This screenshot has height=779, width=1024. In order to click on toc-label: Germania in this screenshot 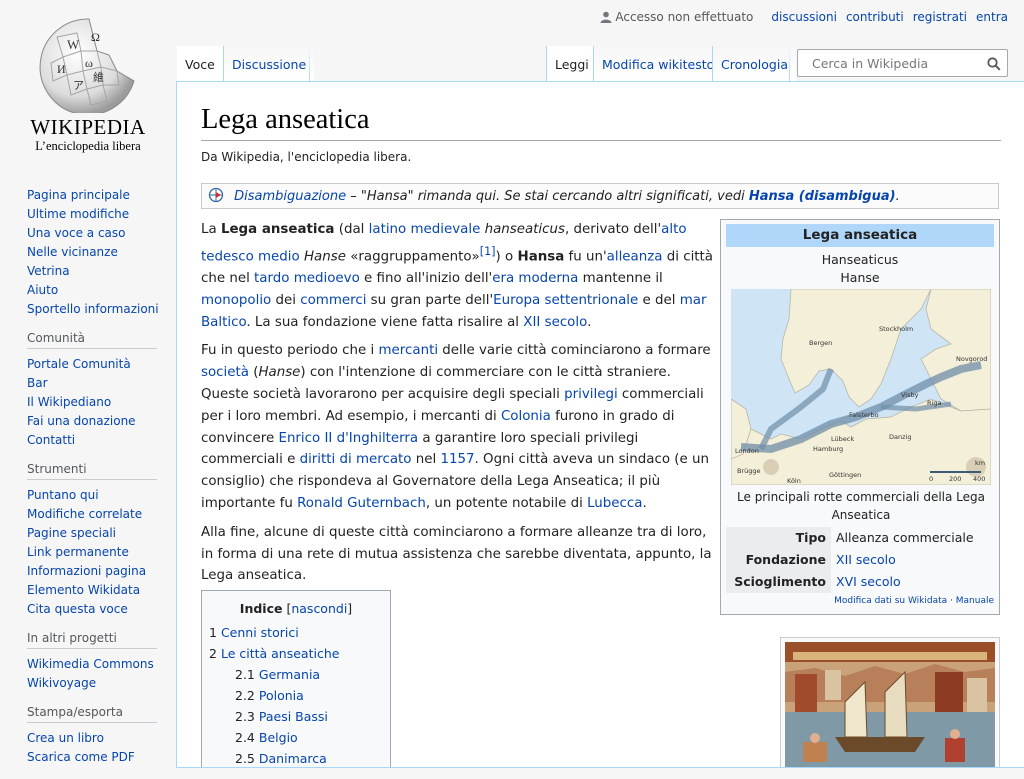, I will do `click(289, 674)`.